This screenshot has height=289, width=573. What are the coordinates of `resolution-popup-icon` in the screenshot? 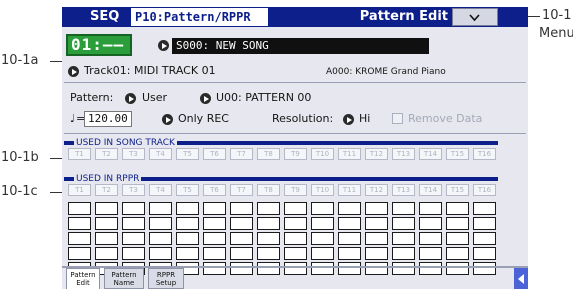 It's located at (348, 119).